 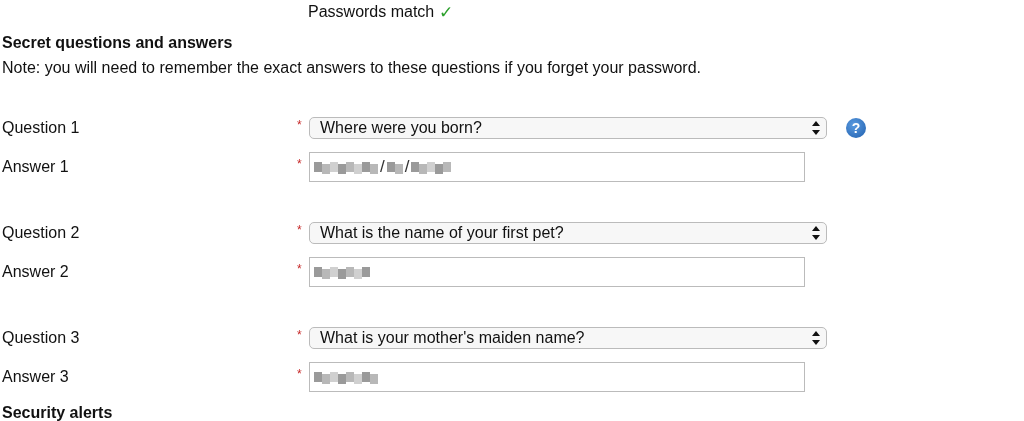 What do you see at coordinates (352, 68) in the screenshot?
I see `note-text: Note: you will need to remember the exact answers to these questions if you forget your password.` at bounding box center [352, 68].